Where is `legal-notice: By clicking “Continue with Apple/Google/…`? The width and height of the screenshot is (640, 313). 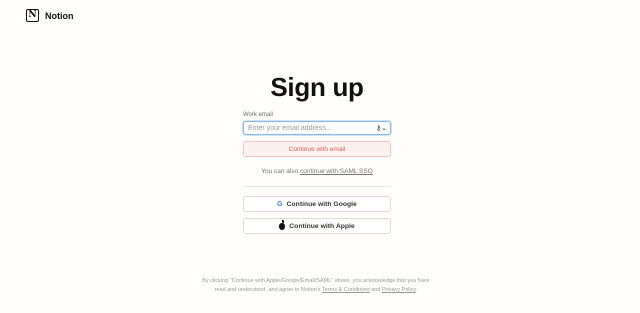
legal-notice: By clicking “Continue with Apple/Google/… is located at coordinates (316, 286).